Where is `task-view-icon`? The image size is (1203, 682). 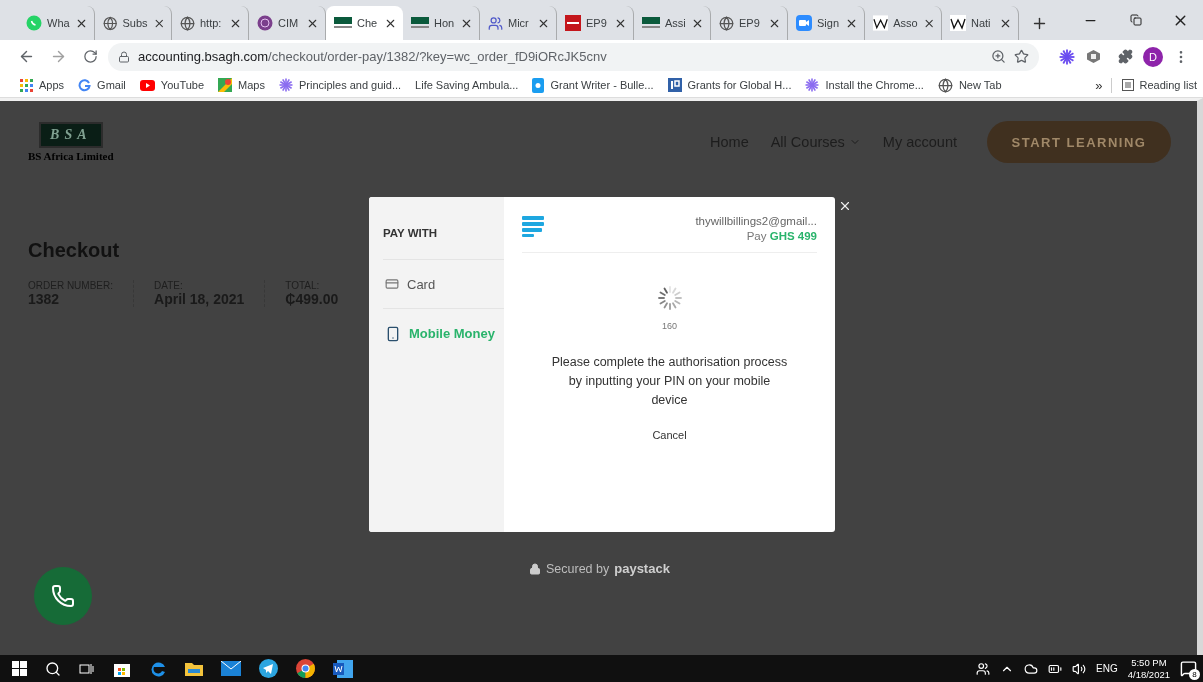
task-view-icon is located at coordinates (87, 668).